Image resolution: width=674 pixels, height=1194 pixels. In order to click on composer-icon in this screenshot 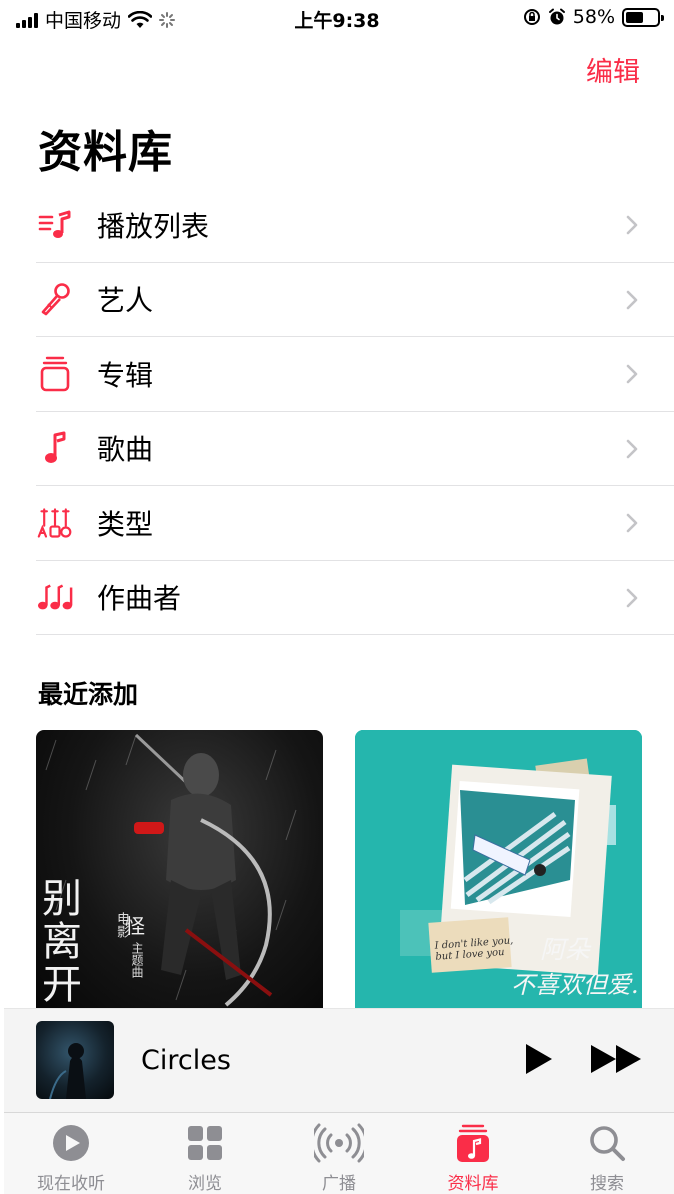, I will do `click(55, 597)`.